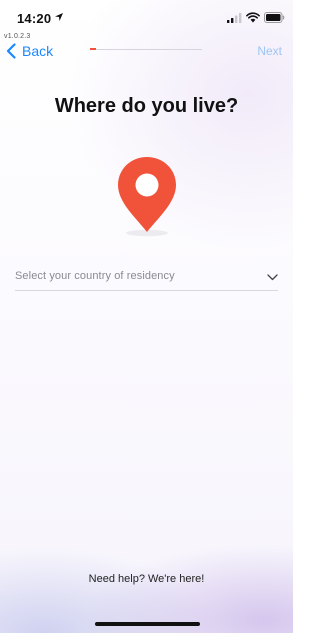 This screenshot has width=320, height=633. I want to click on battery-icon, so click(274, 17).